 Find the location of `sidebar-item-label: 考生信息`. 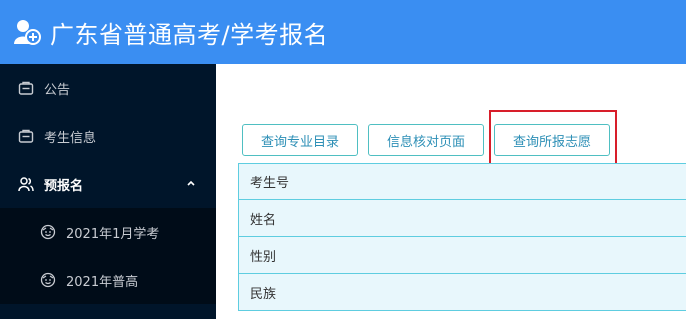

sidebar-item-label: 考生信息 is located at coordinates (70, 138).